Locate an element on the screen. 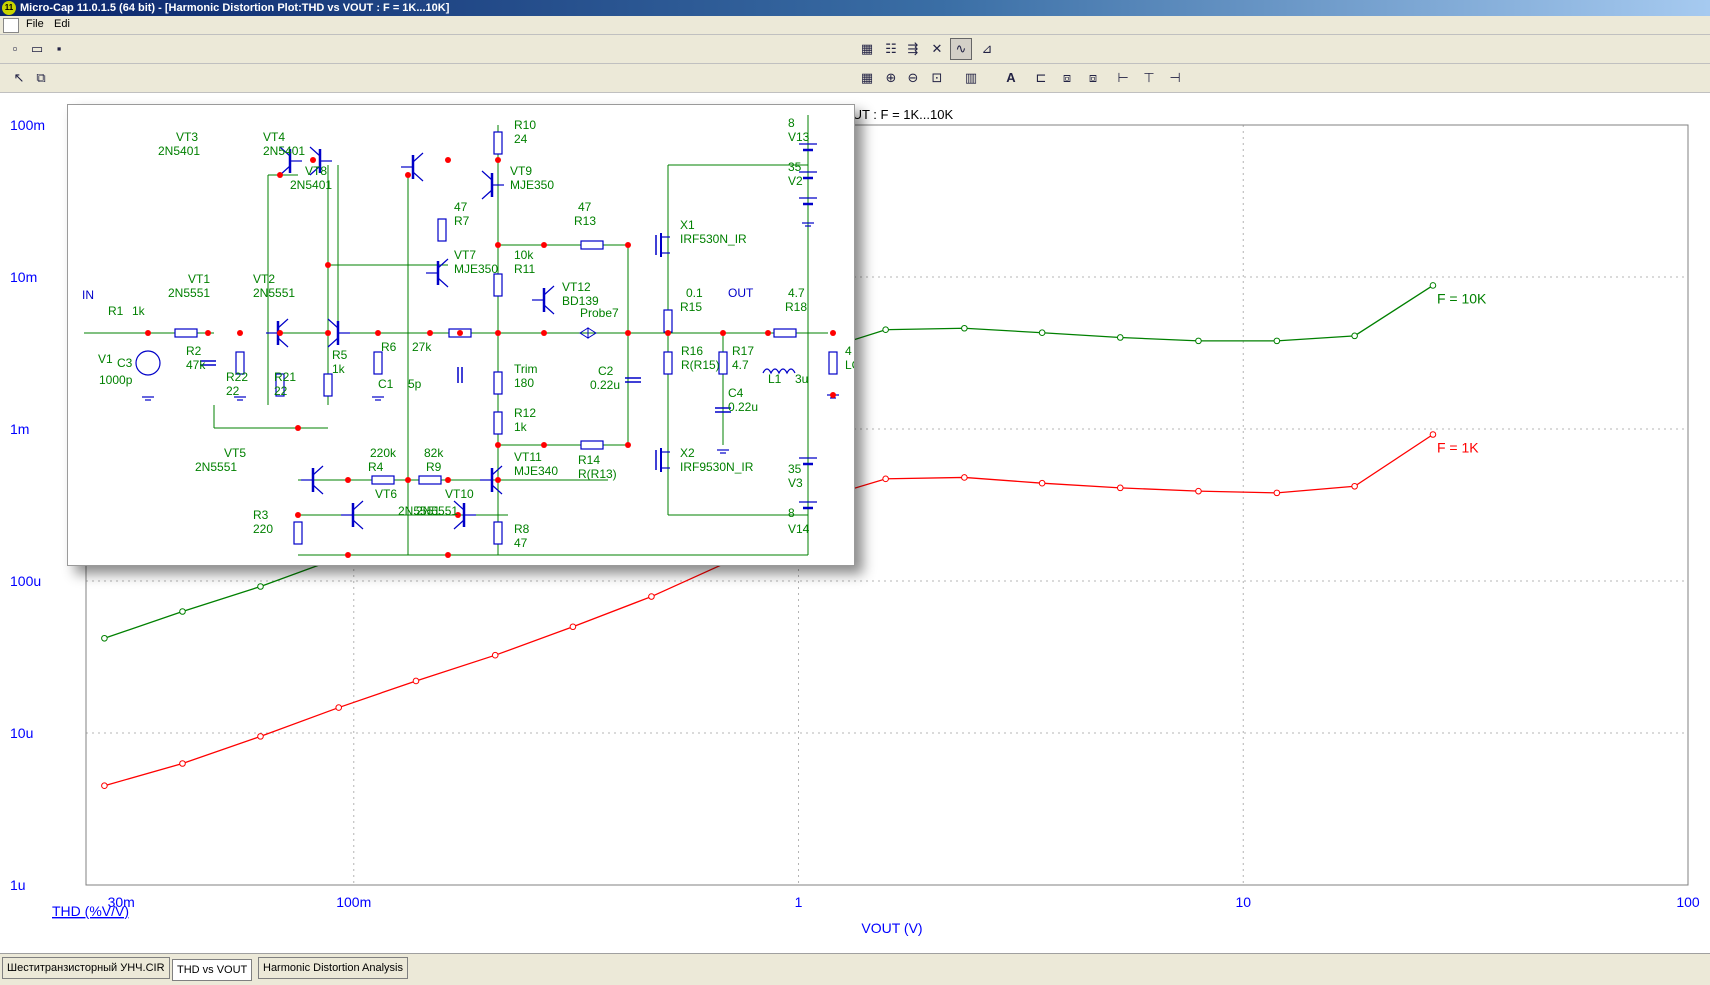 This screenshot has height=985, width=1710. schematic-label: R(R13) is located at coordinates (597, 474).